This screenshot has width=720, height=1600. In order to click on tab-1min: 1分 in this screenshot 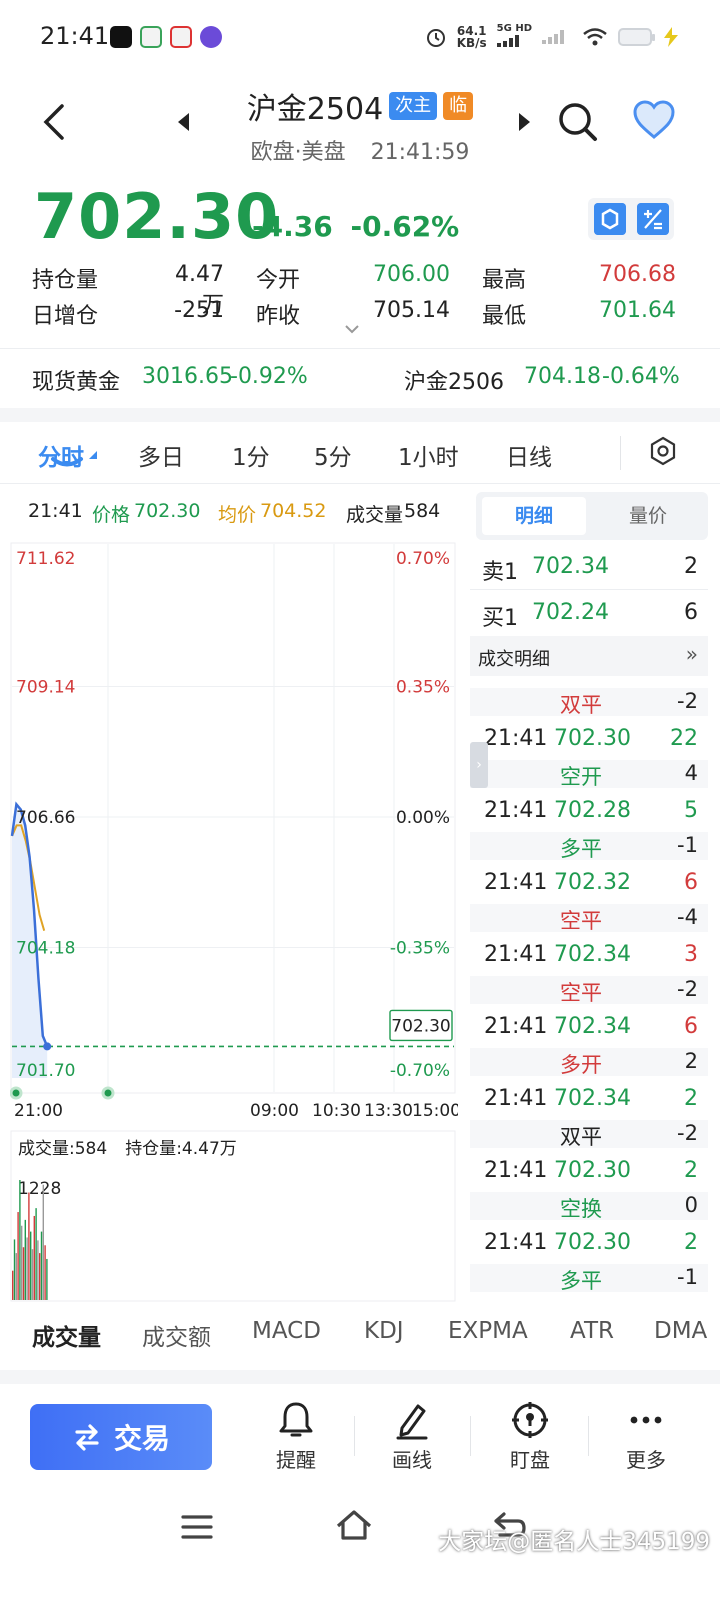, I will do `click(251, 455)`.